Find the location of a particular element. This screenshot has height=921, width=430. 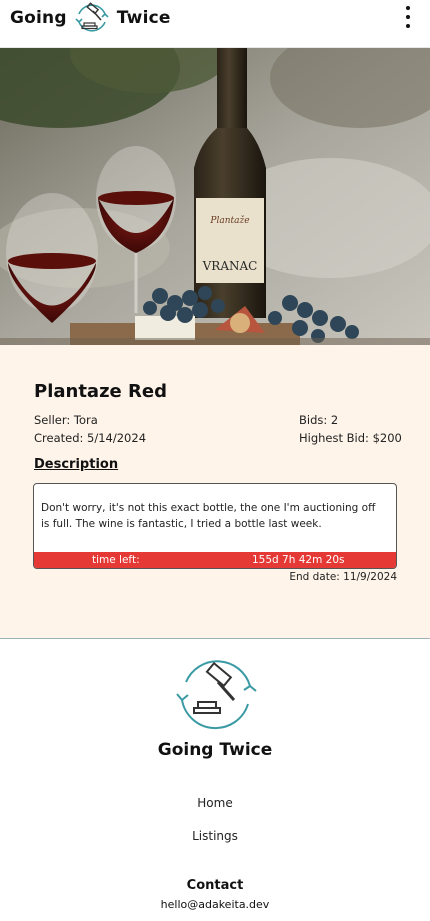

created-date-text: Created: 5/14/2024 is located at coordinates (90, 438).